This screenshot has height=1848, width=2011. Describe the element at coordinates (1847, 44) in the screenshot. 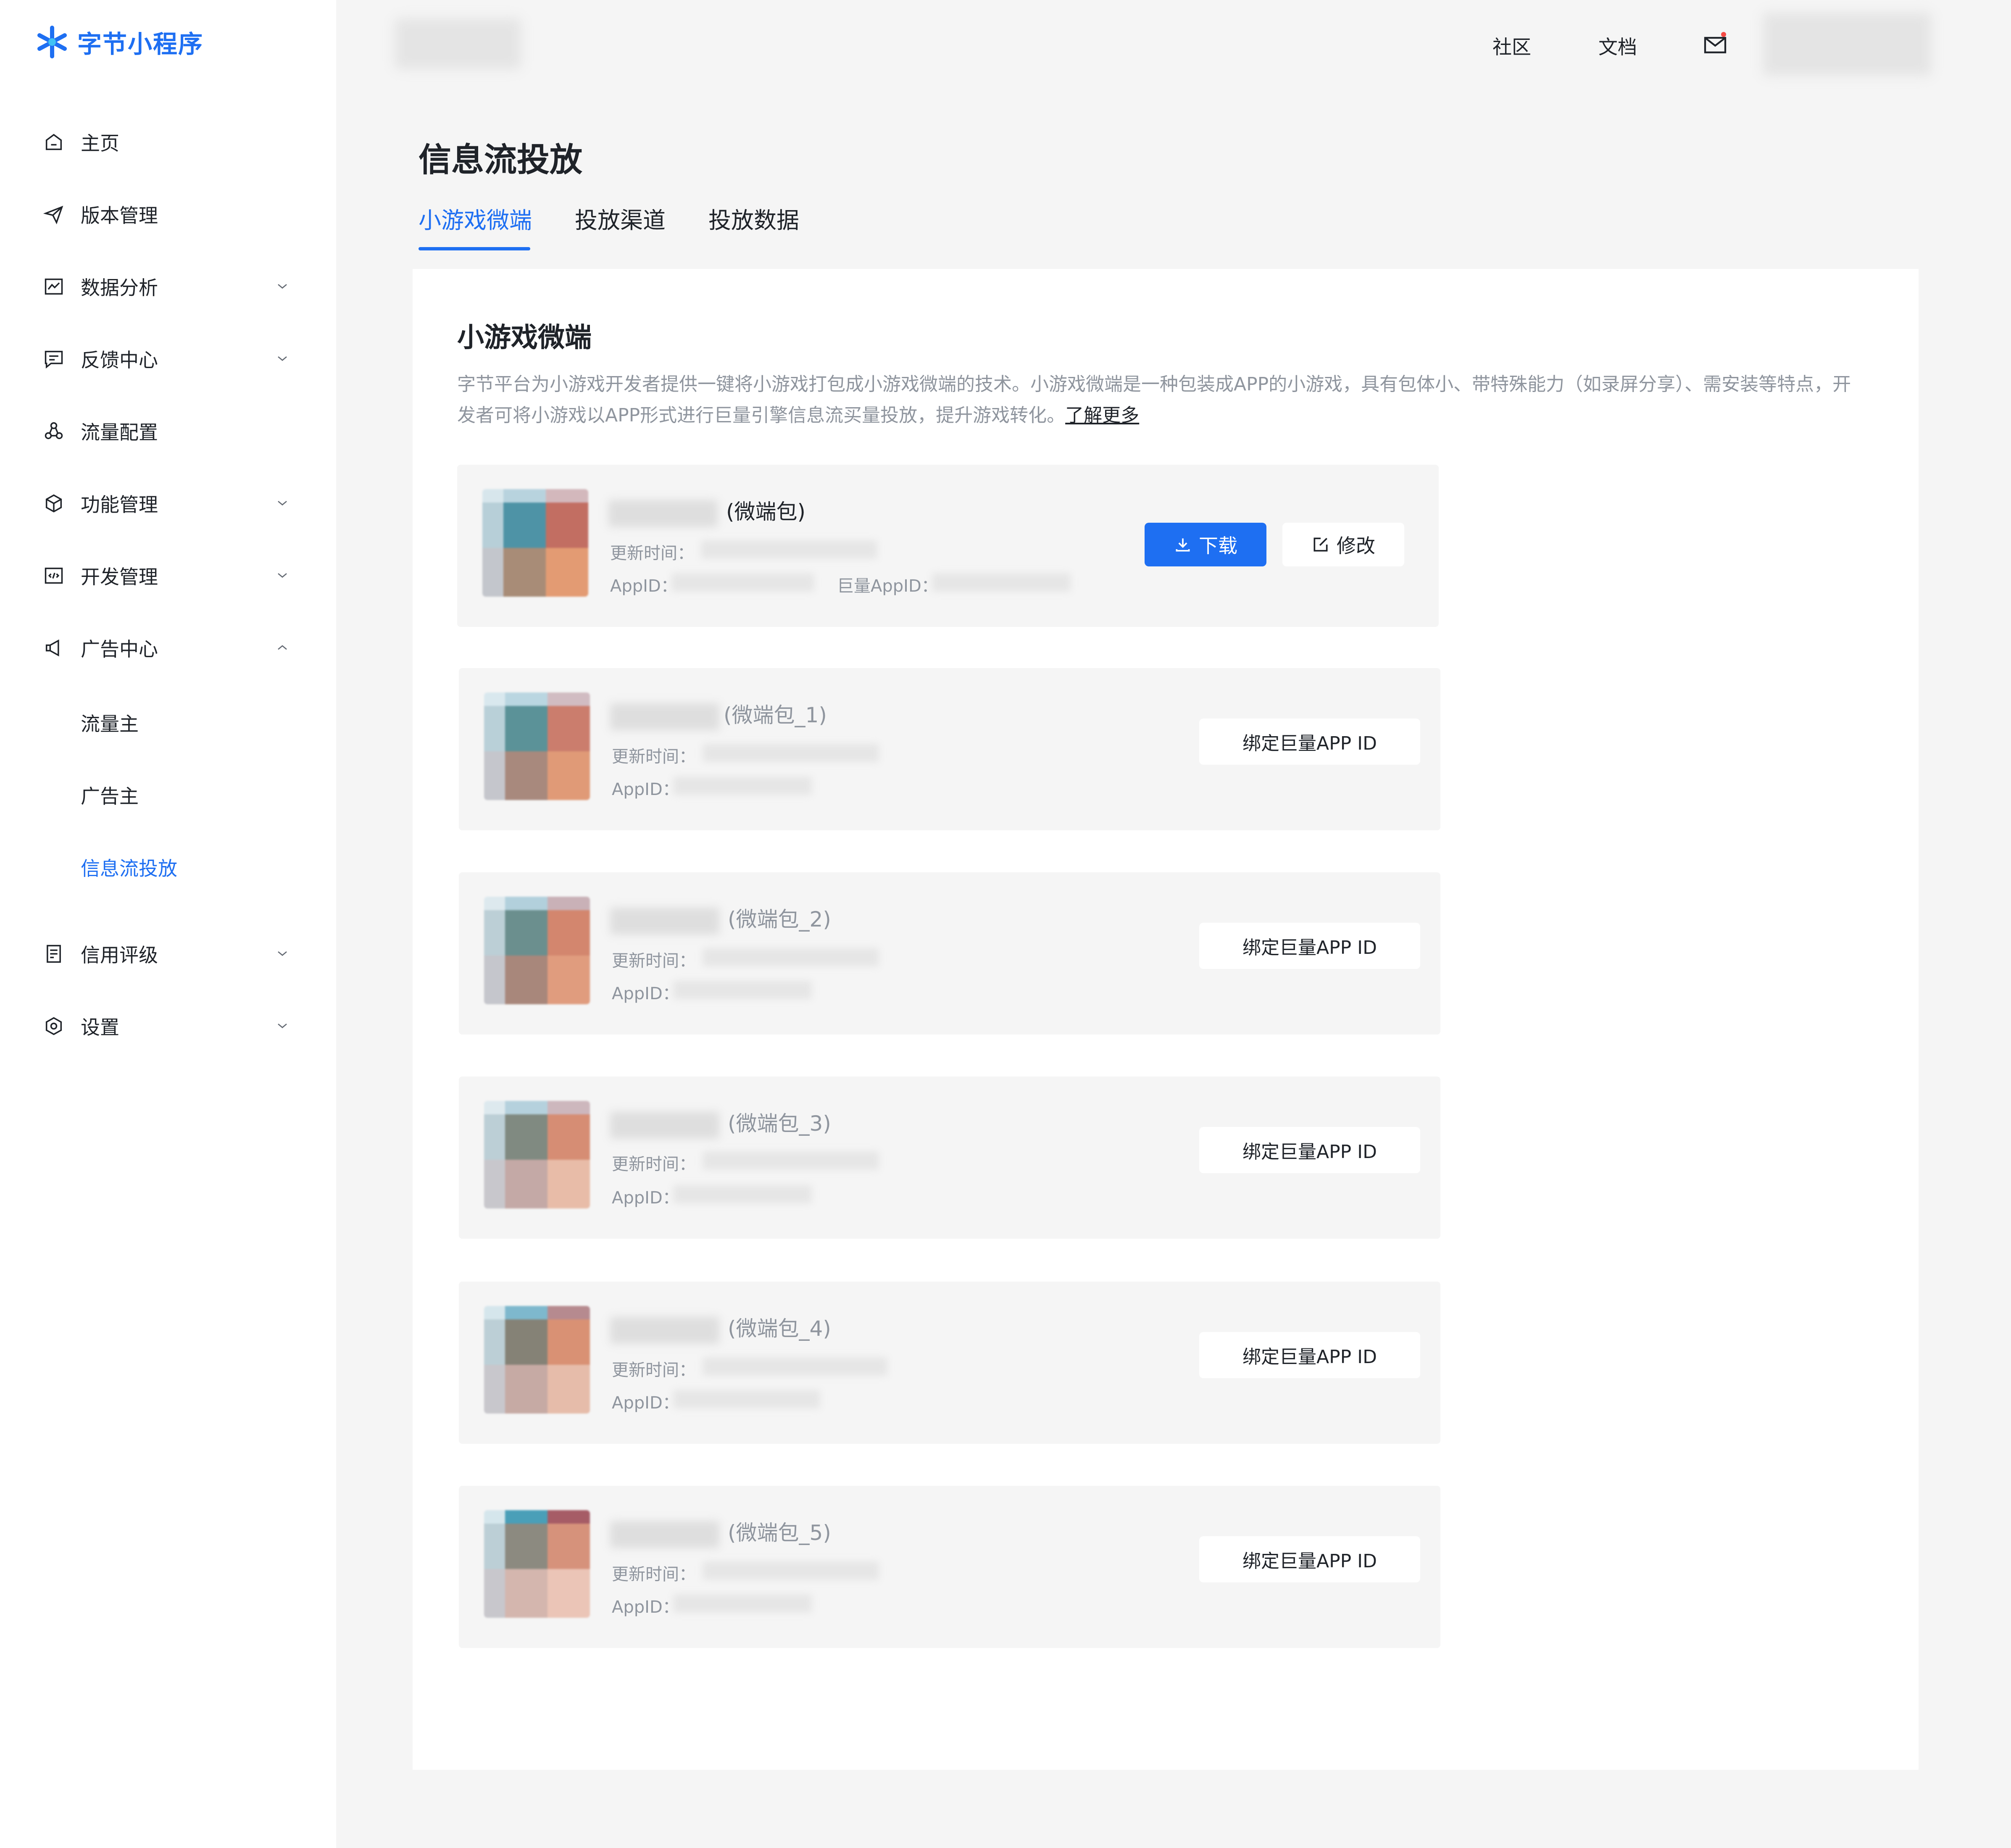

I see `redacted-avatar` at that location.